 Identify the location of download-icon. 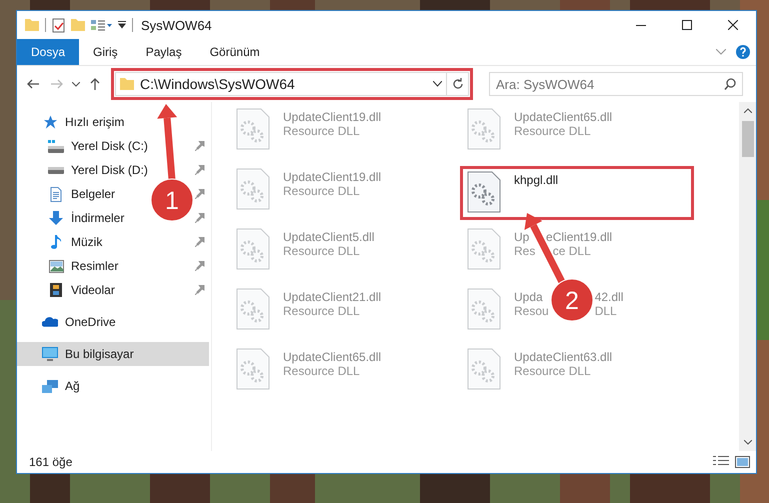
(56, 218).